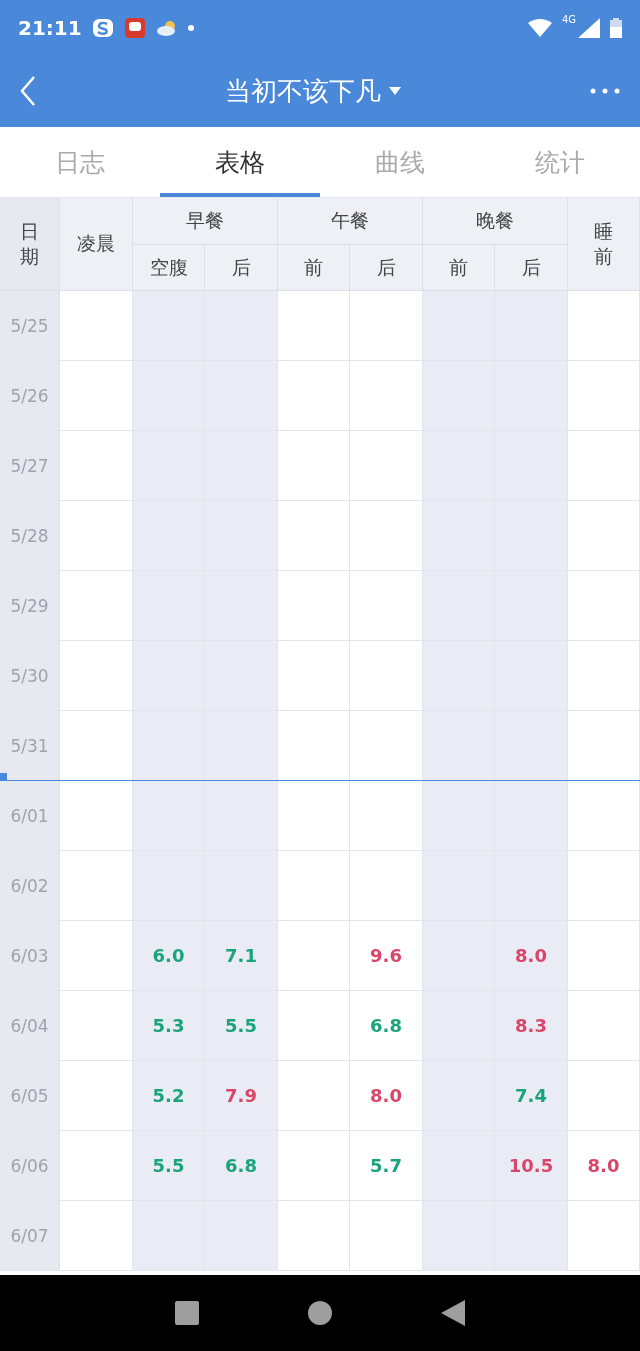 The image size is (640, 1351). What do you see at coordinates (30, 885) in the screenshot?
I see `date-cell: 6/02` at bounding box center [30, 885].